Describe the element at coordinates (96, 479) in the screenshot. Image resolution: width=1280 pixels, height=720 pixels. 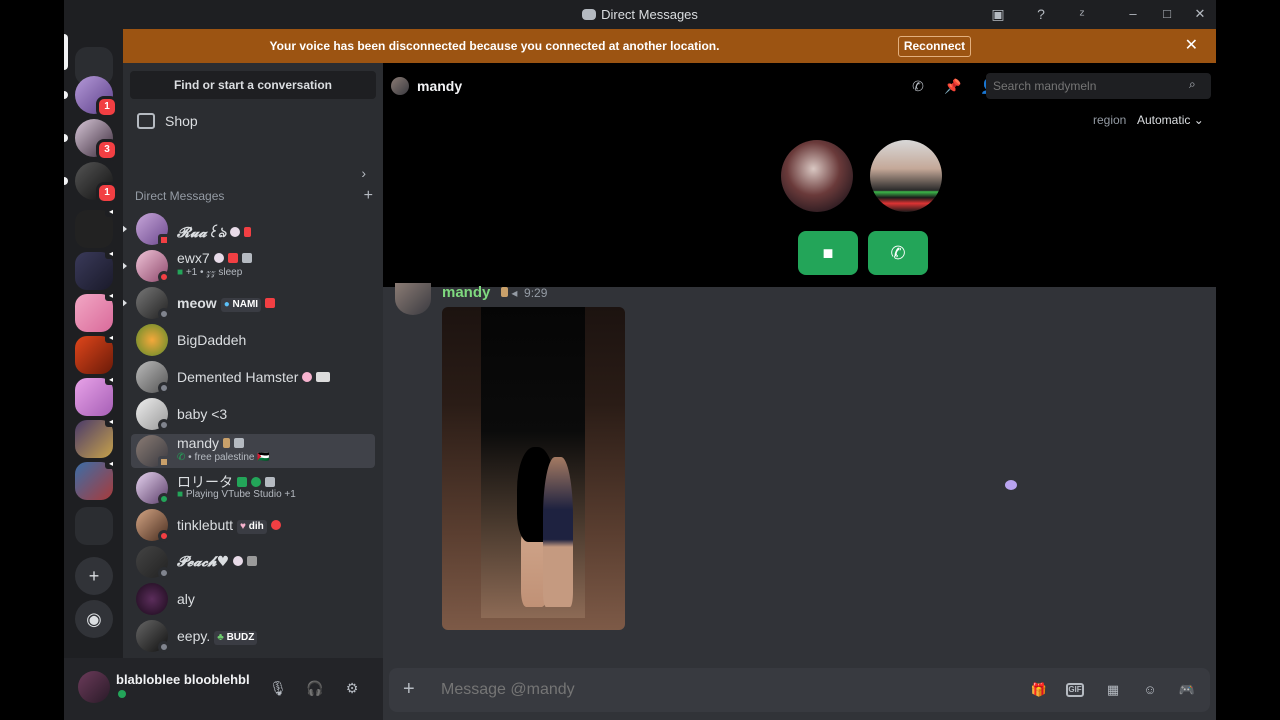
I see `server-icon-7: ◂` at that location.